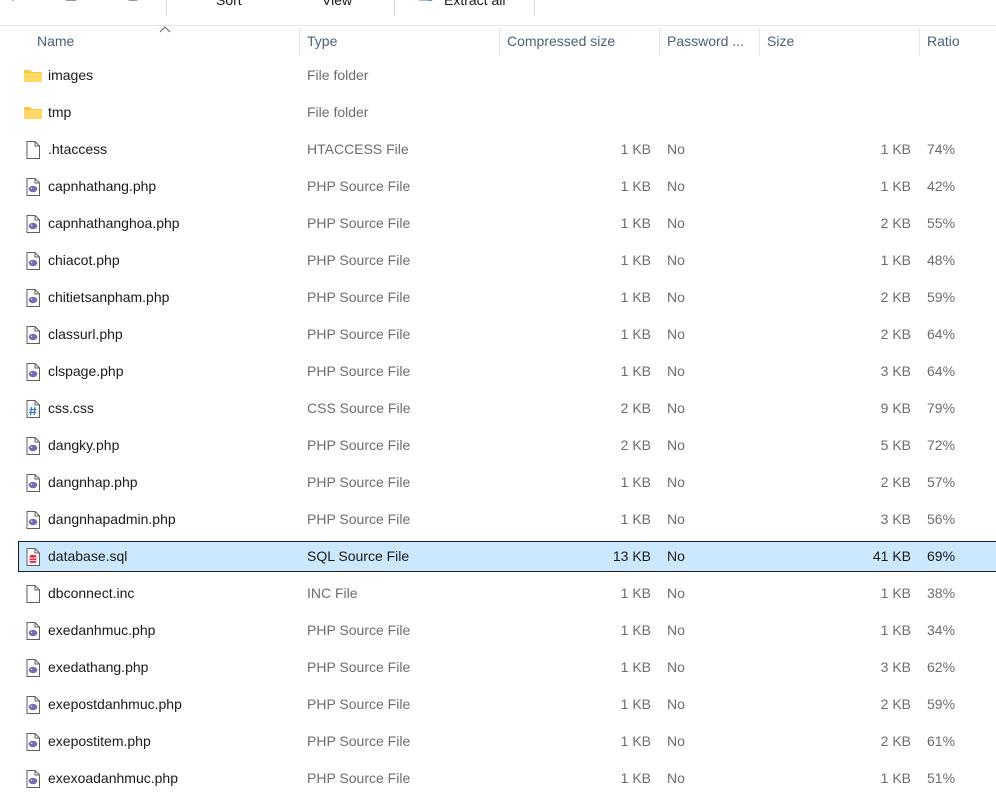  I want to click on file-ratio: 79%, so click(941, 408).